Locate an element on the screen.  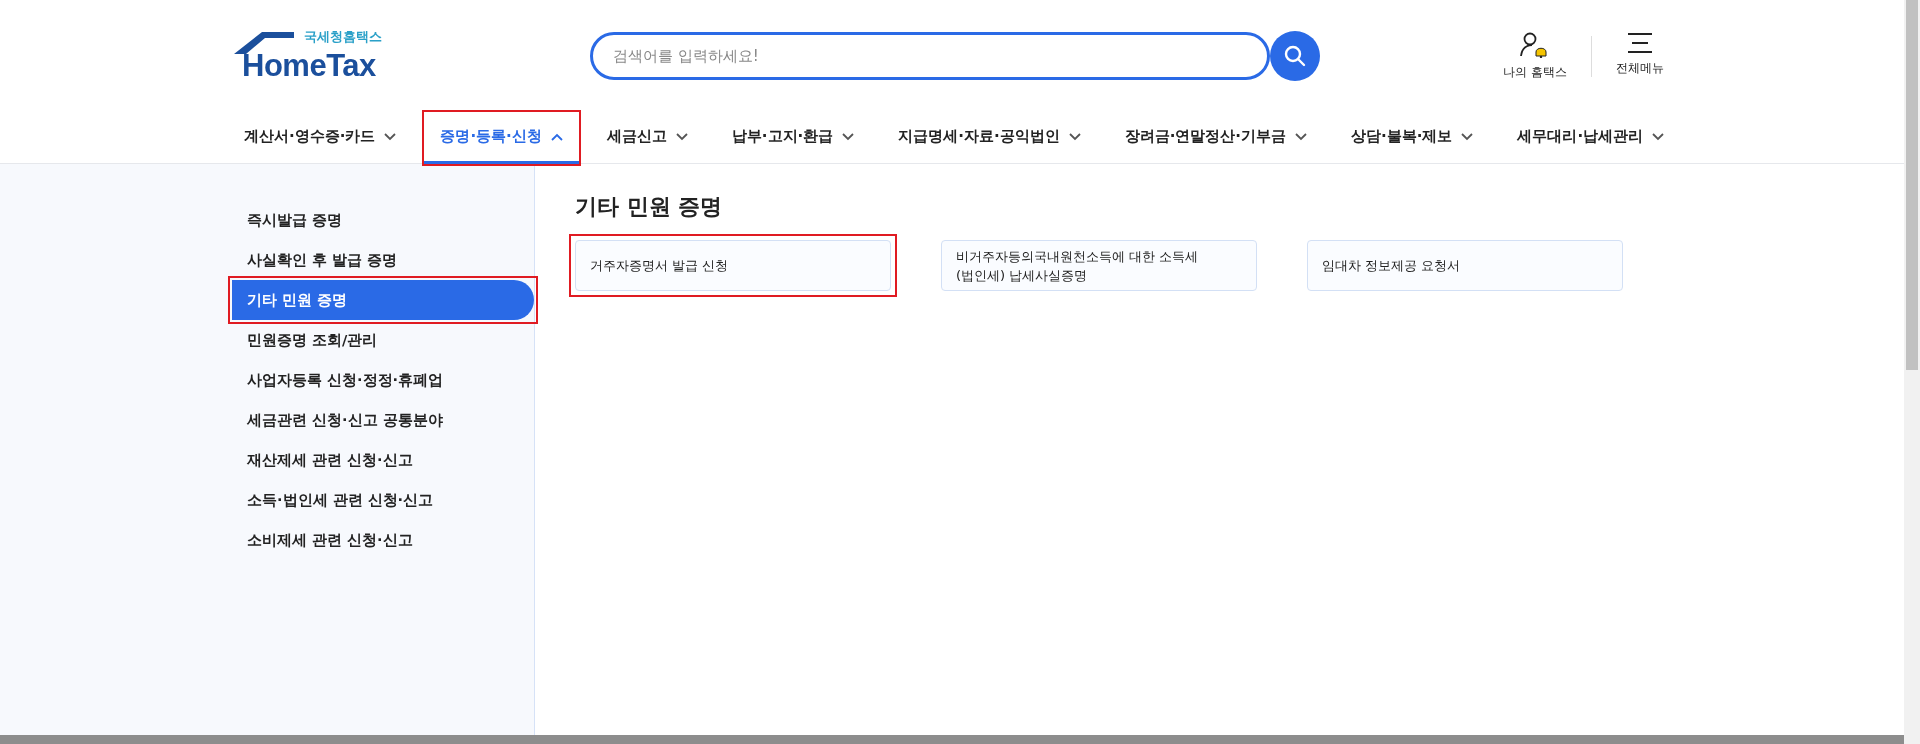
nav-tab: 지급명세·자료·공익법인 is located at coordinates (989, 138).